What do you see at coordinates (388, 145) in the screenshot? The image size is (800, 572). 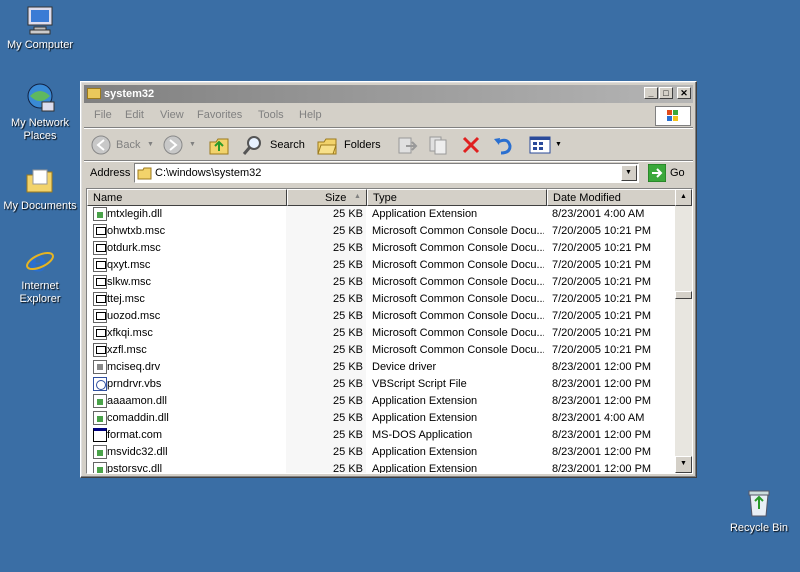 I see `toolbar: Back ▼ ▼ Search Folders ▼` at bounding box center [388, 145].